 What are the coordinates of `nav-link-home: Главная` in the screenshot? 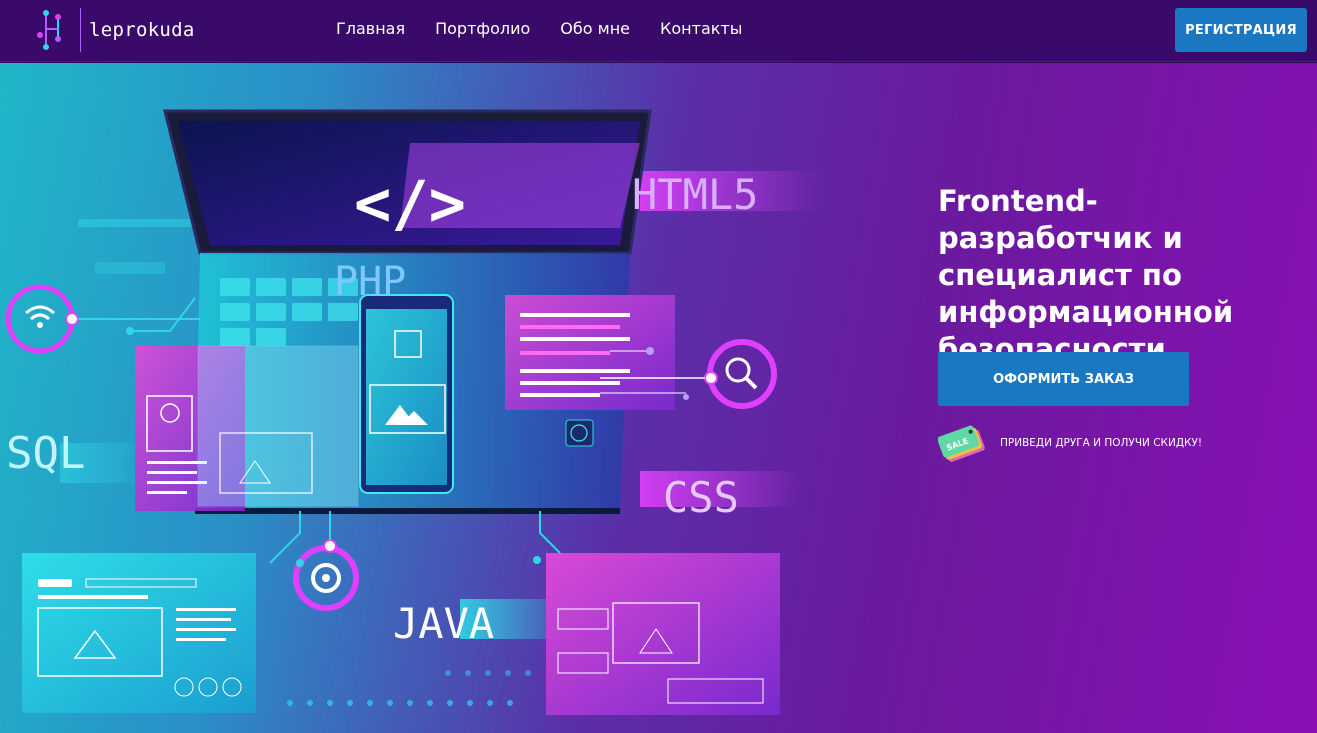 It's located at (370, 28).